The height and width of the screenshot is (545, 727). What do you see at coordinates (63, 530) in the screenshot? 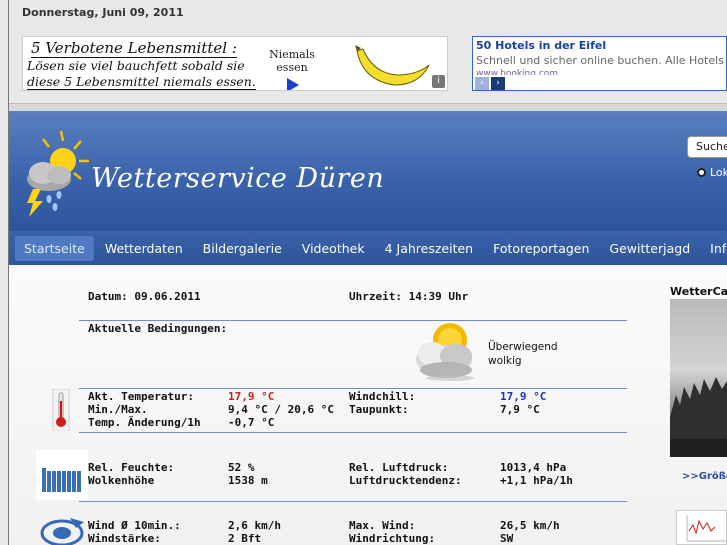
I see `wind-icon` at bounding box center [63, 530].